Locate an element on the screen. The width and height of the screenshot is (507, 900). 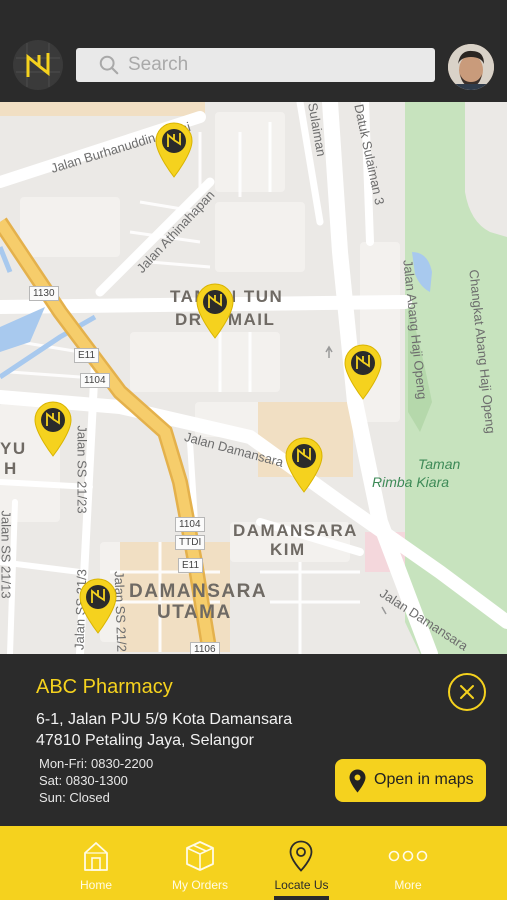
address-line-1: 6-1, Jalan PJU 5/9 Kota Damansara is located at coordinates (164, 719).